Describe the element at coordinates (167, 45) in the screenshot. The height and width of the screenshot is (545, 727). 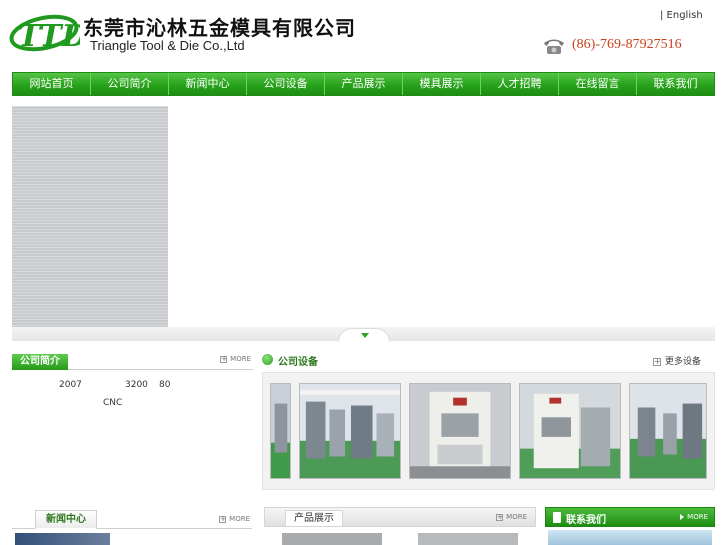
I see `company-name-en: Triangle Tool & Die Co.,Ltd` at that location.